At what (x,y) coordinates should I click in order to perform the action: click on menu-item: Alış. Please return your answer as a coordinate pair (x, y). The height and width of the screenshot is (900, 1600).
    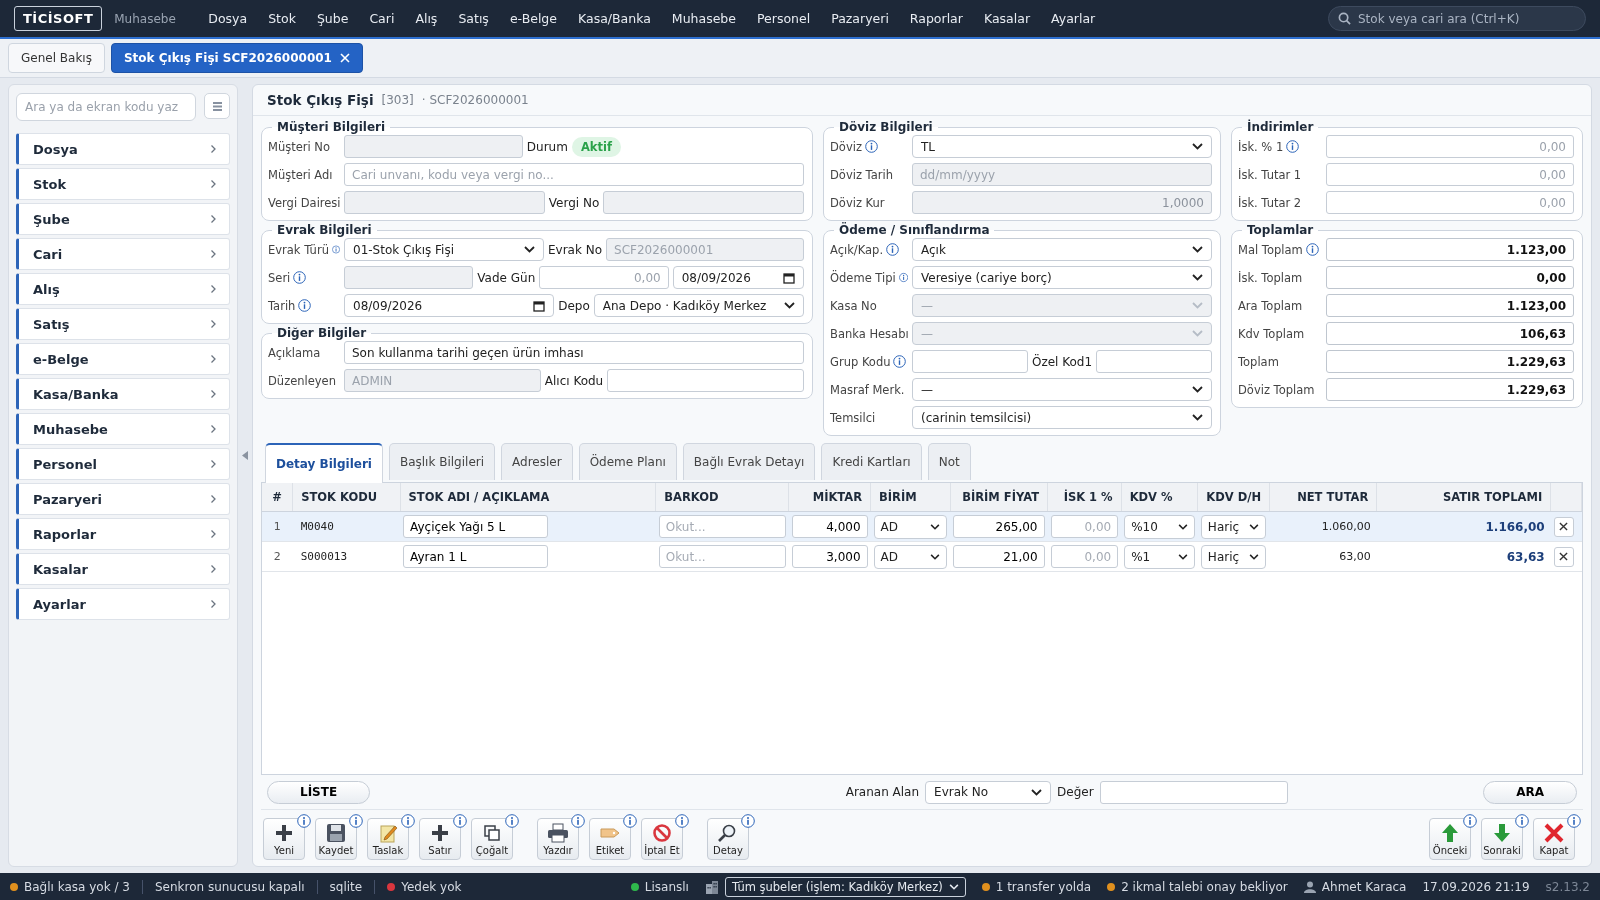
    Looking at the image, I should click on (426, 18).